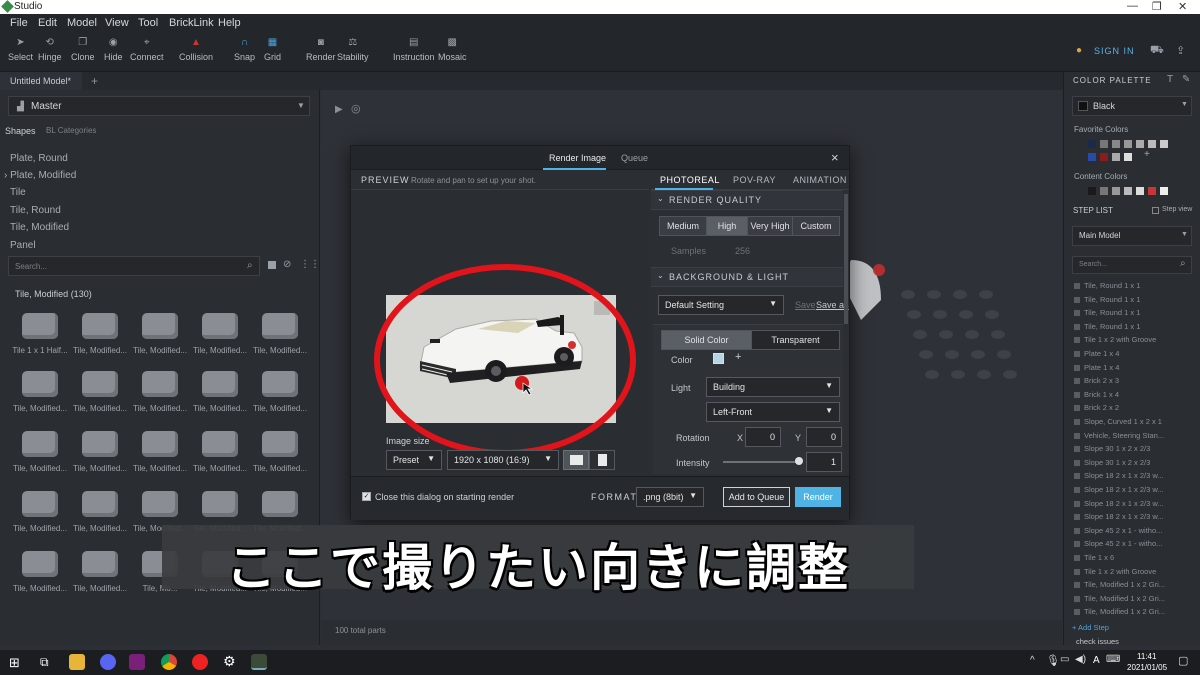 The image size is (1200, 675). Describe the element at coordinates (805, 305) in the screenshot. I see `save-link: Save` at that location.